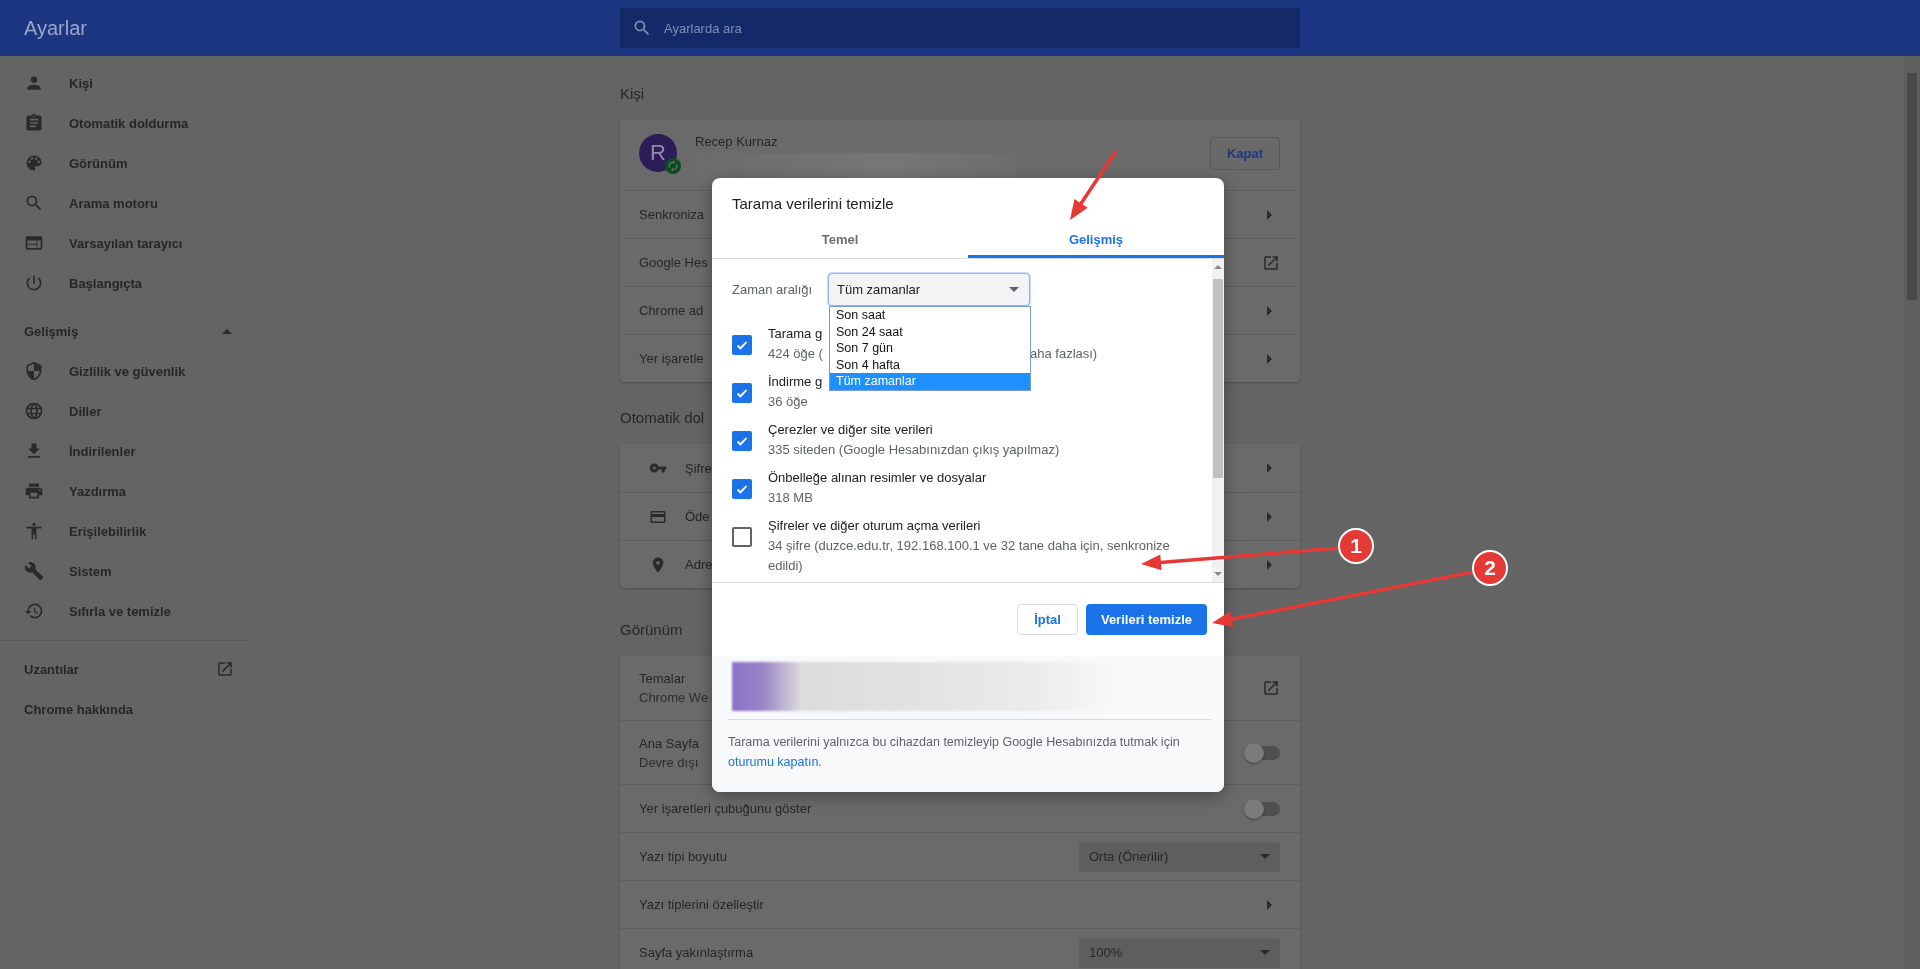  Describe the element at coordinates (651, 630) in the screenshot. I see `section-title: Görünüm` at that location.